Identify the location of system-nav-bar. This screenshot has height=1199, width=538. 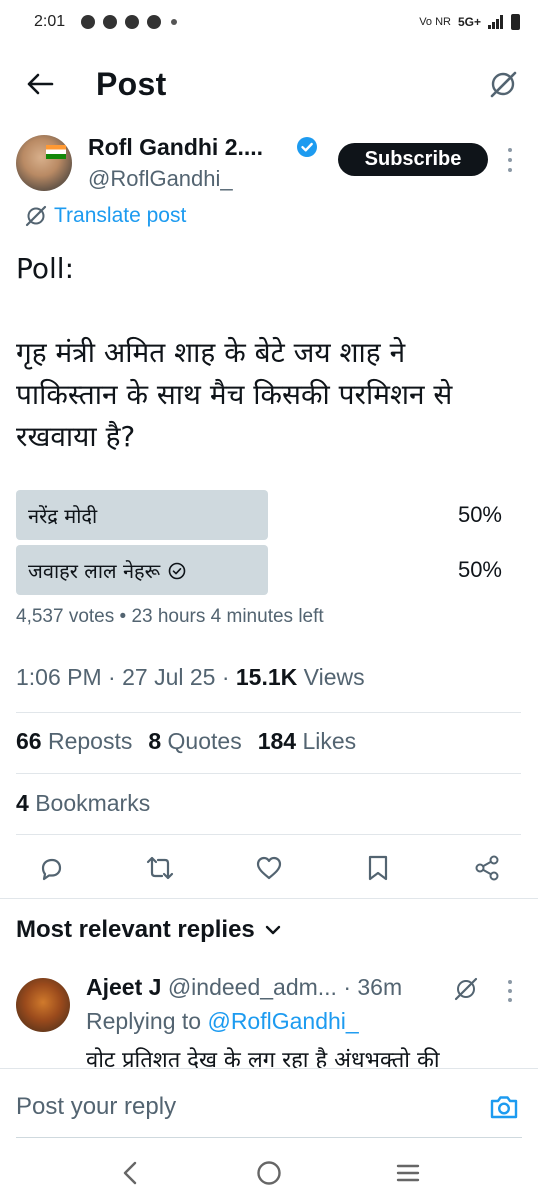
(269, 1172).